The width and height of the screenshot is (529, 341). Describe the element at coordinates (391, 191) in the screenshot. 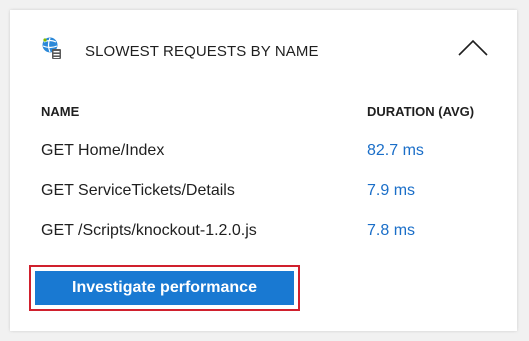

I see `duration-link: 7.9 ms` at that location.